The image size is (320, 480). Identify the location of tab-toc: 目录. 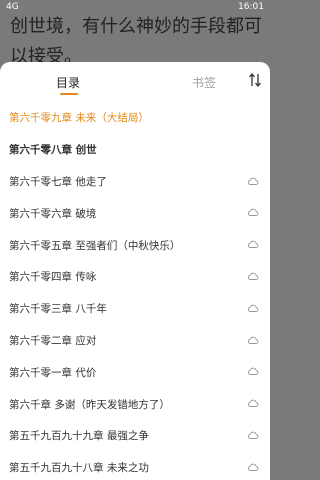
(68, 82).